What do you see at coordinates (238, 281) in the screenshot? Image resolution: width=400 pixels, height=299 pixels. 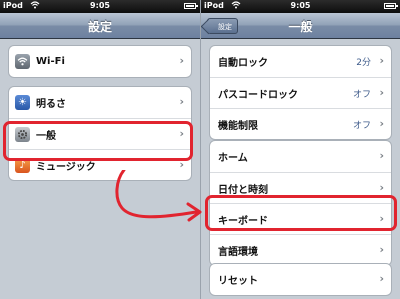 I see `row-label: リセット` at bounding box center [238, 281].